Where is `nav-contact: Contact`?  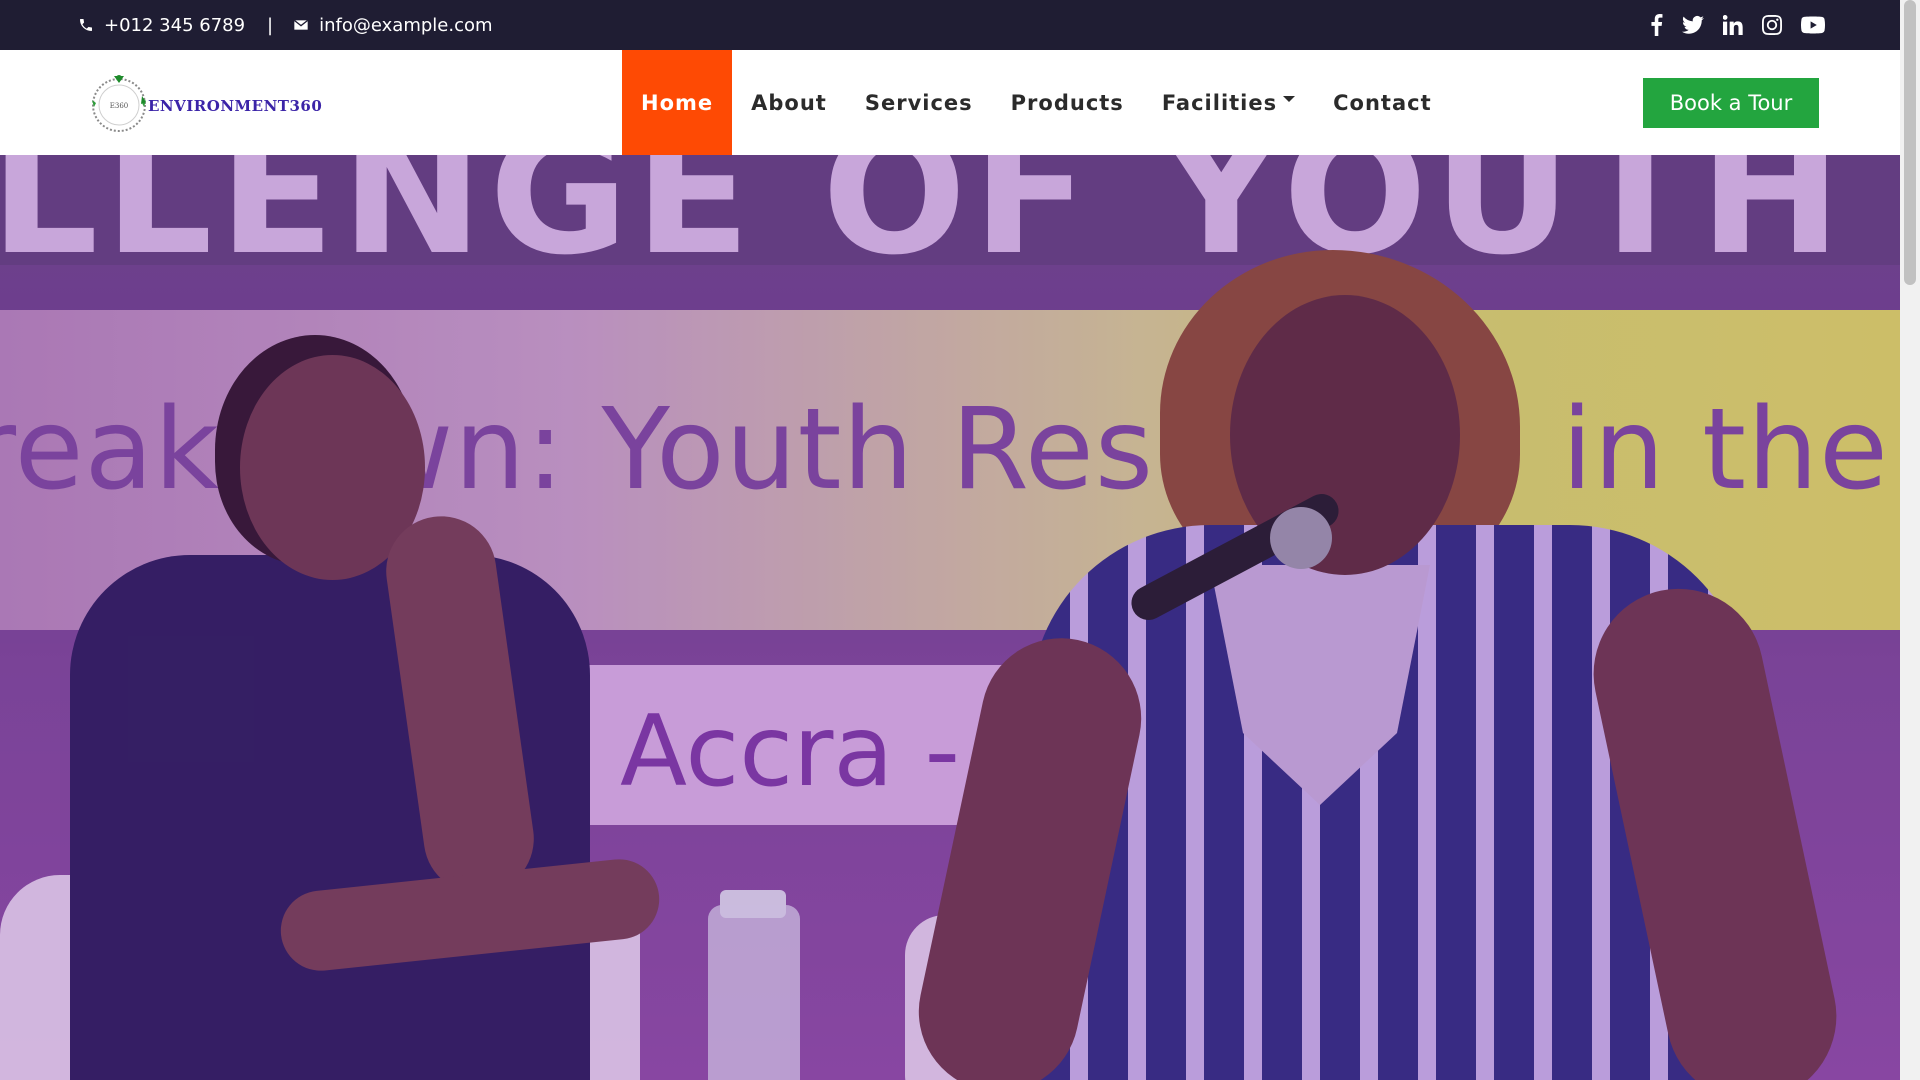
nav-contact: Contact is located at coordinates (1382, 102).